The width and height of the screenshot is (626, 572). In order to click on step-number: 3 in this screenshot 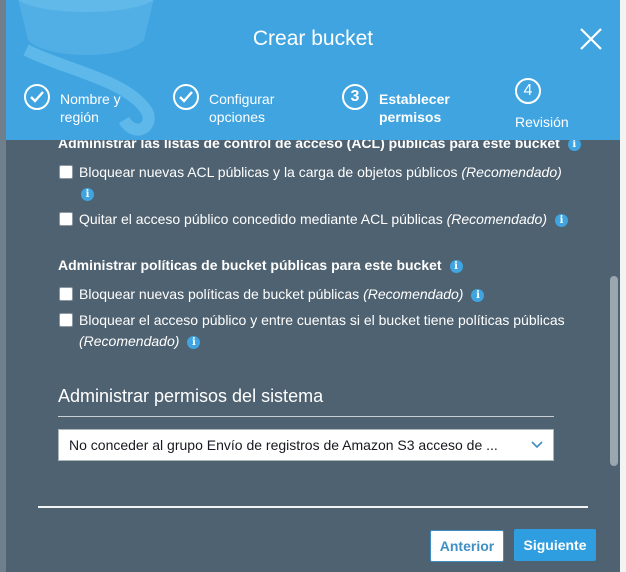, I will do `click(355, 96)`.